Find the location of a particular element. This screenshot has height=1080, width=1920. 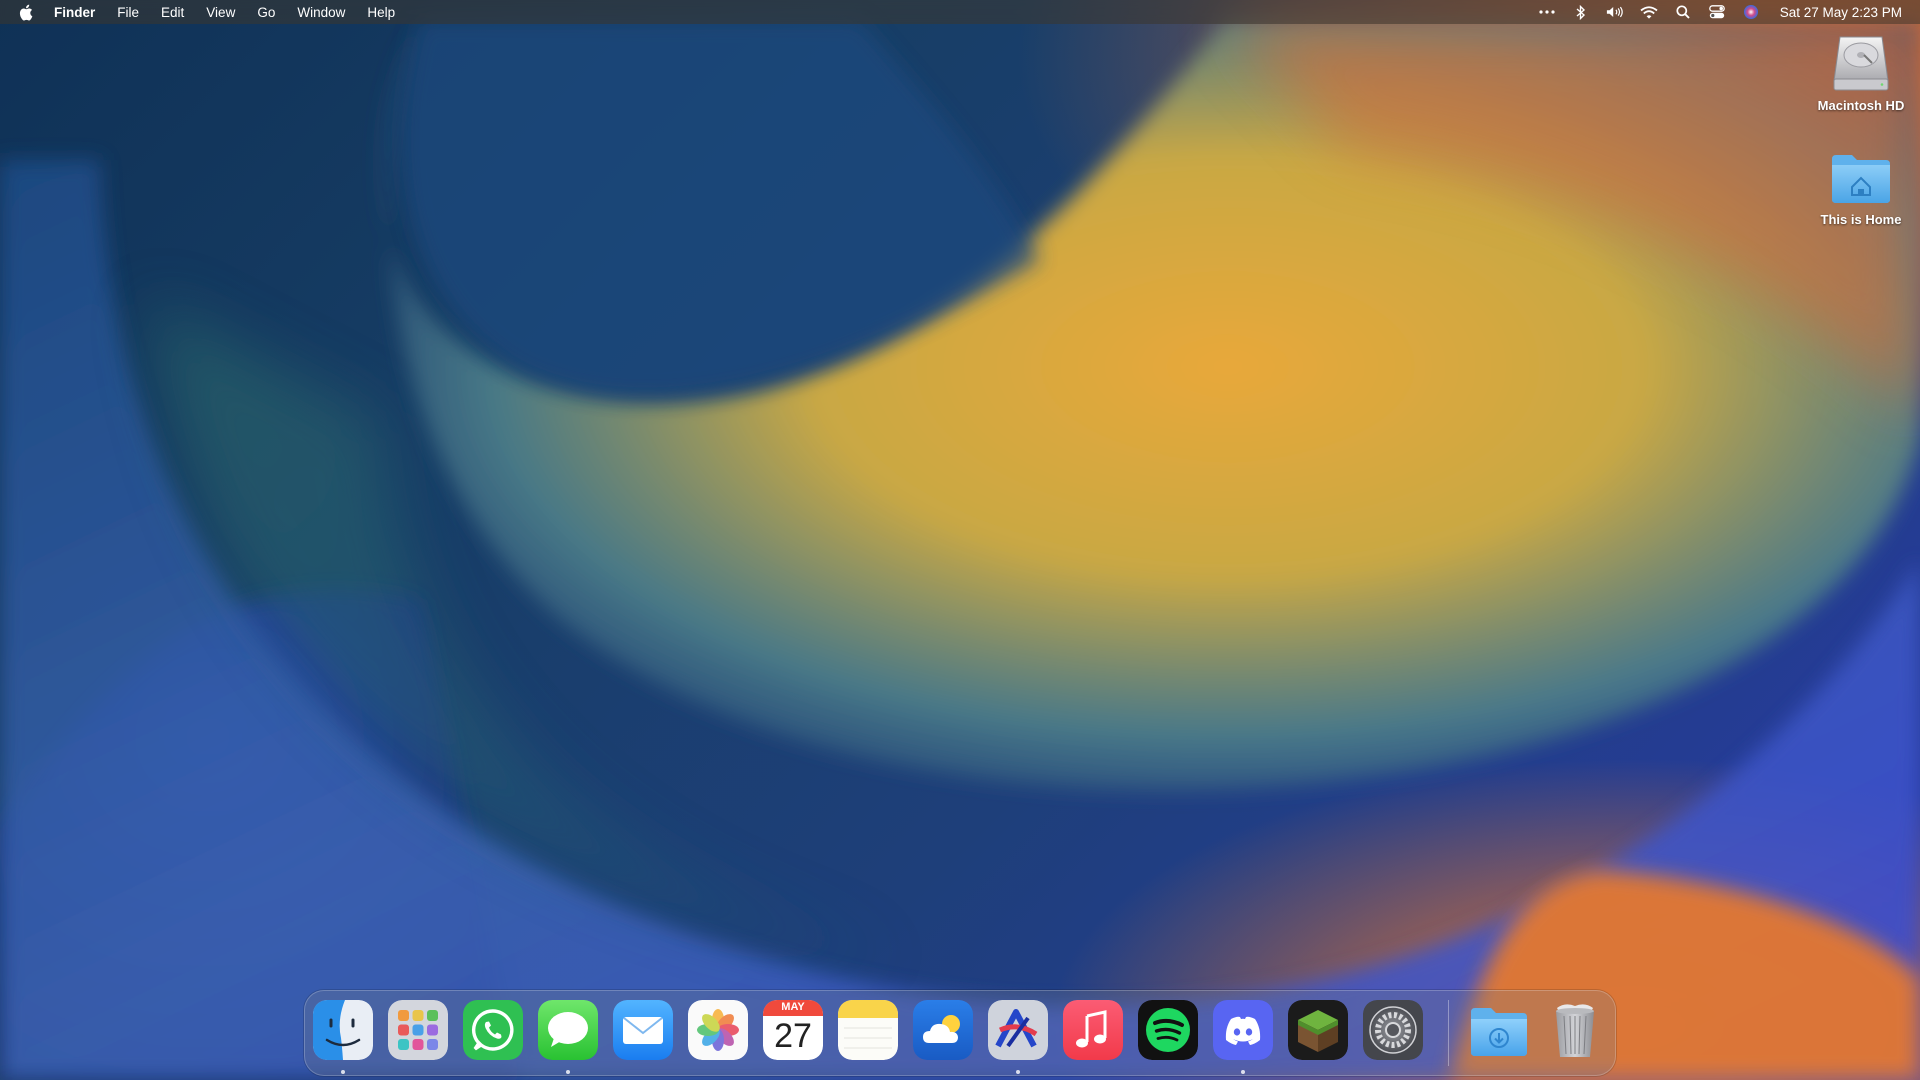

dock-spotify-icon is located at coordinates (1168, 1030).